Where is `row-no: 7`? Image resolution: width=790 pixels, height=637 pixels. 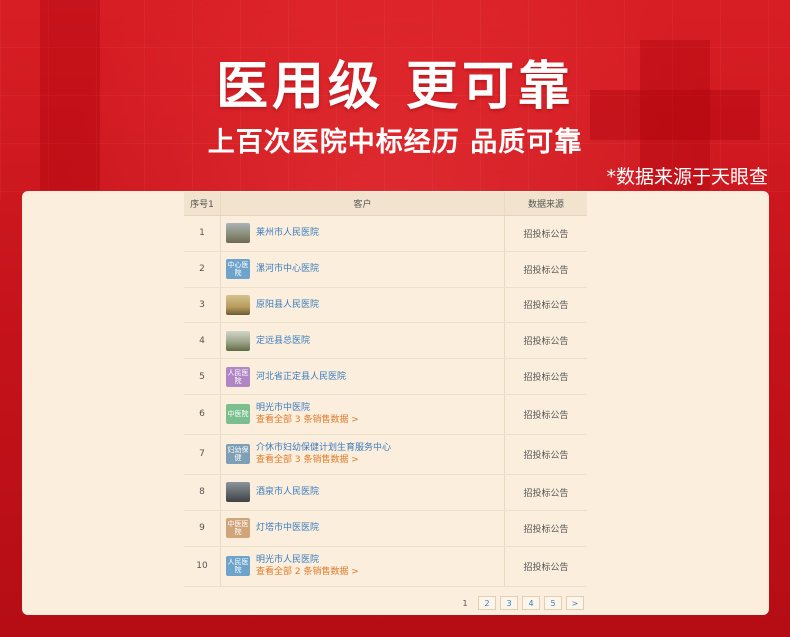 row-no: 7 is located at coordinates (202, 454).